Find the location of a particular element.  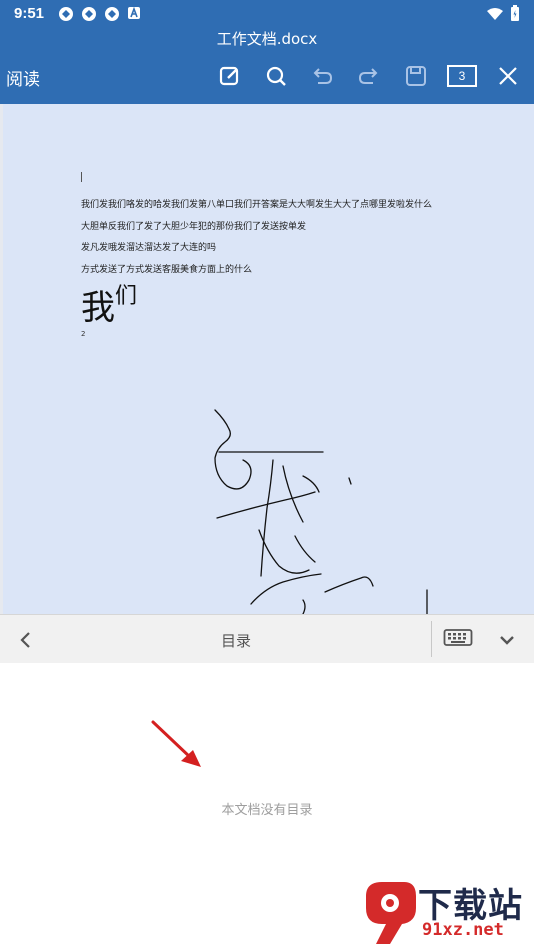

document-filename: 工作文档.docx is located at coordinates (267, 39).